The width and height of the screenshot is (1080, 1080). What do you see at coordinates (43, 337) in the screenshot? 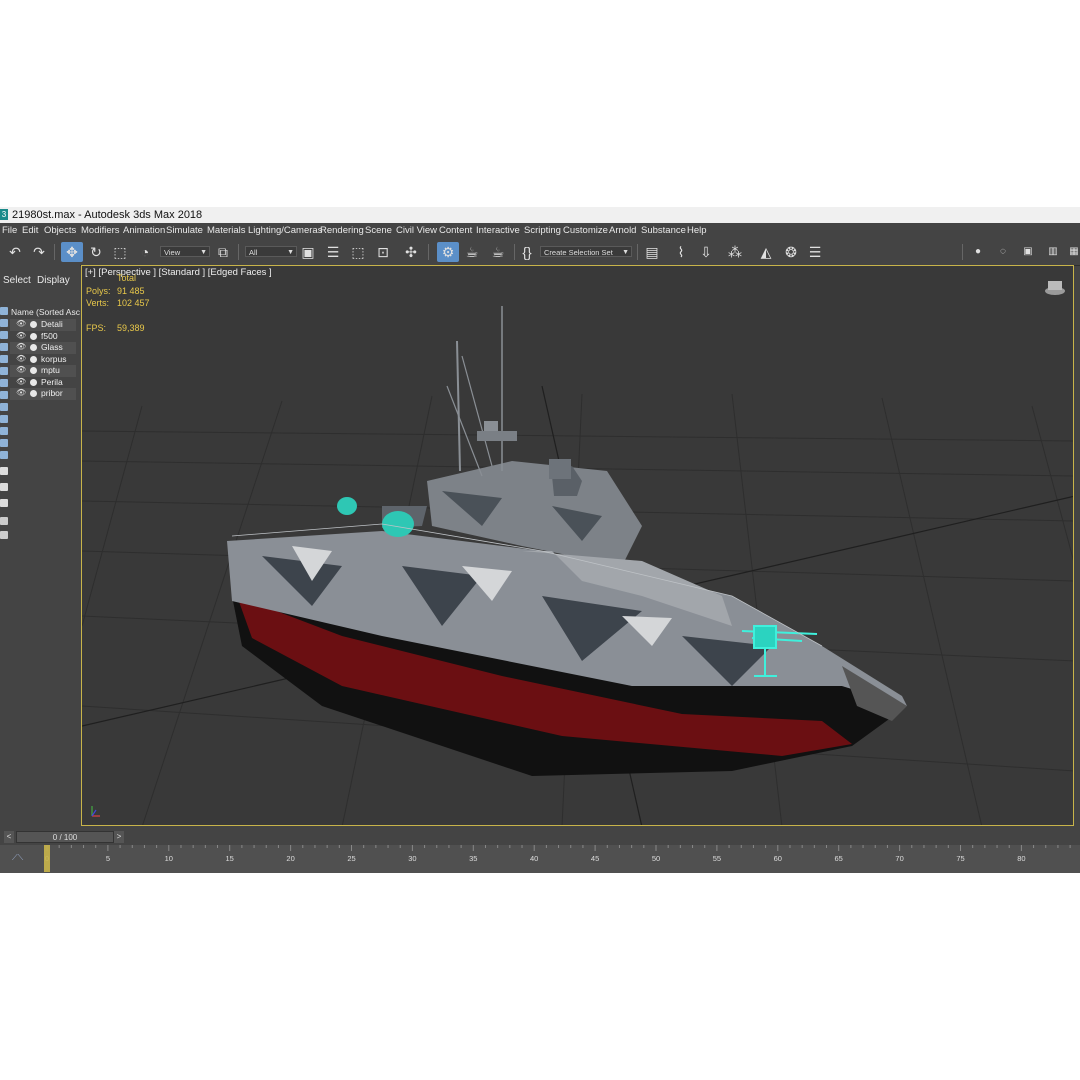
I see `list-item: 👁 f500` at bounding box center [43, 337].